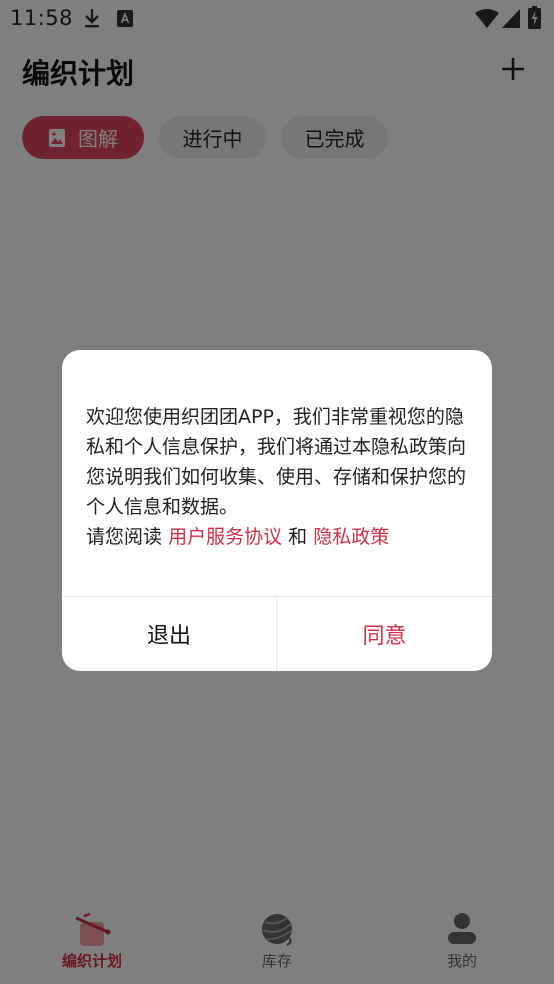 This screenshot has width=554, height=984. I want to click on agree-button: 同意, so click(384, 634).